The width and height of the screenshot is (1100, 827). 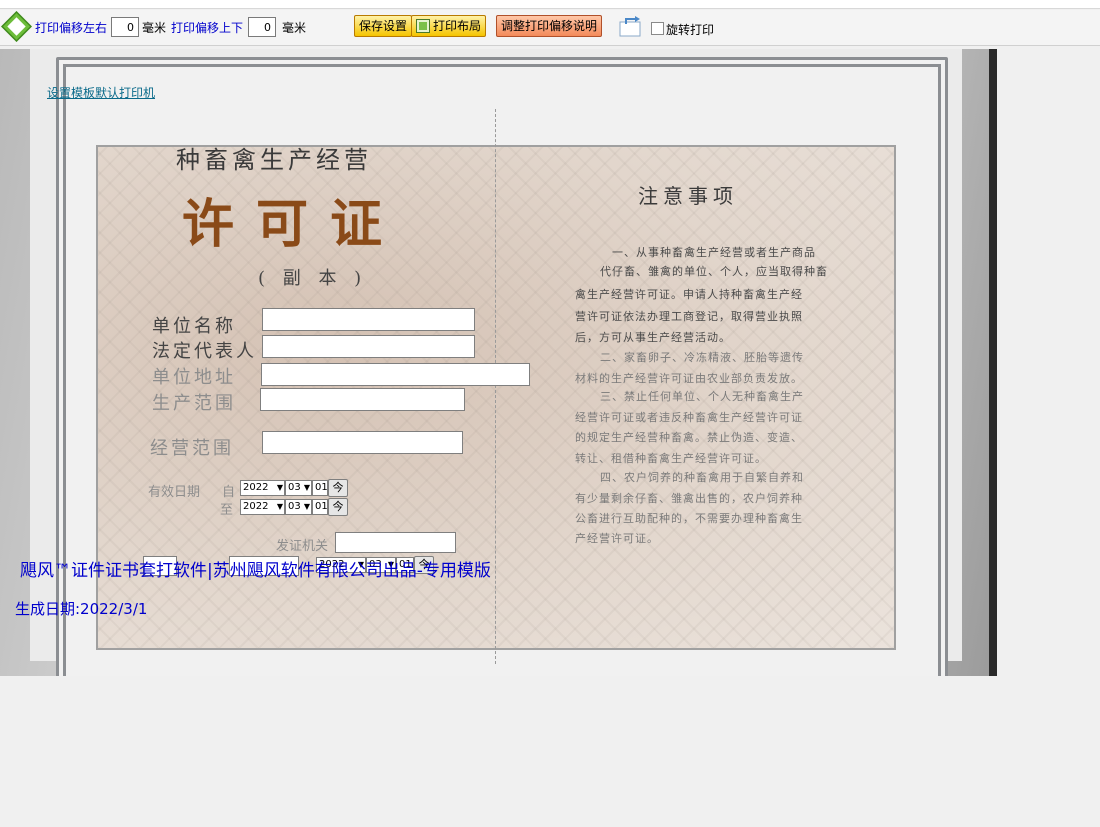 I want to click on notes-line: 三、禁止任何单位、个人无种畜禽生产, so click(x=702, y=396).